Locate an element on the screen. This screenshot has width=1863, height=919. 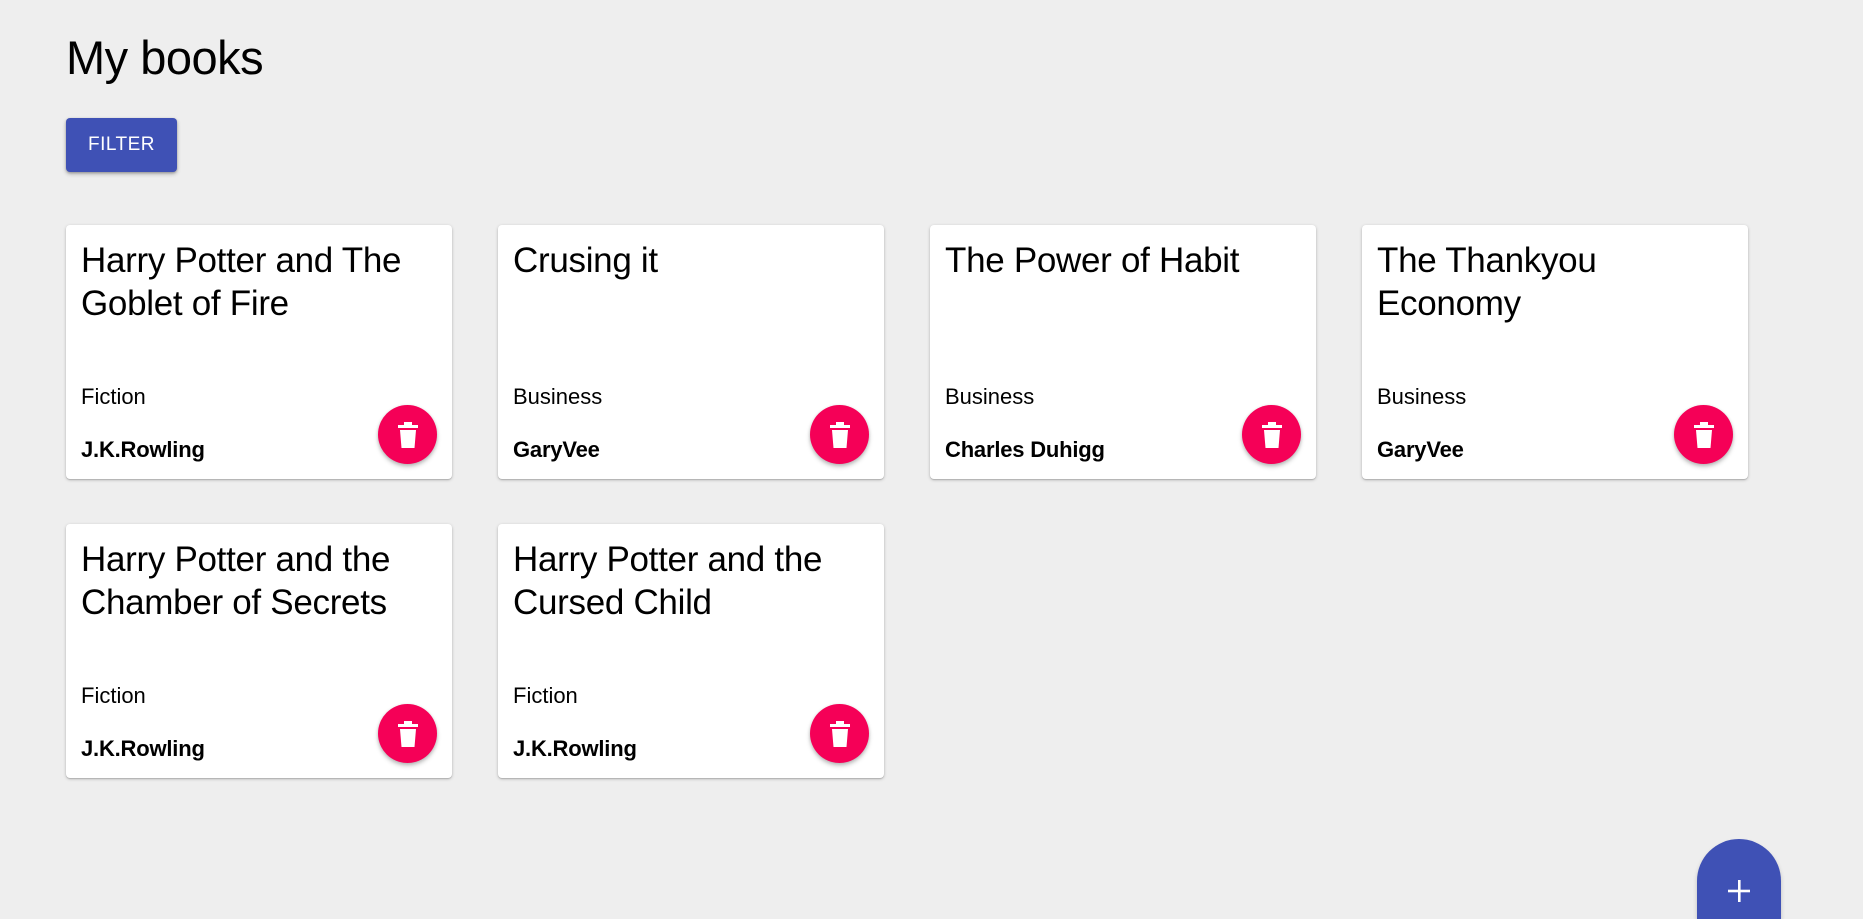
book-title: The Thankyou Economy is located at coordinates (1487, 282).